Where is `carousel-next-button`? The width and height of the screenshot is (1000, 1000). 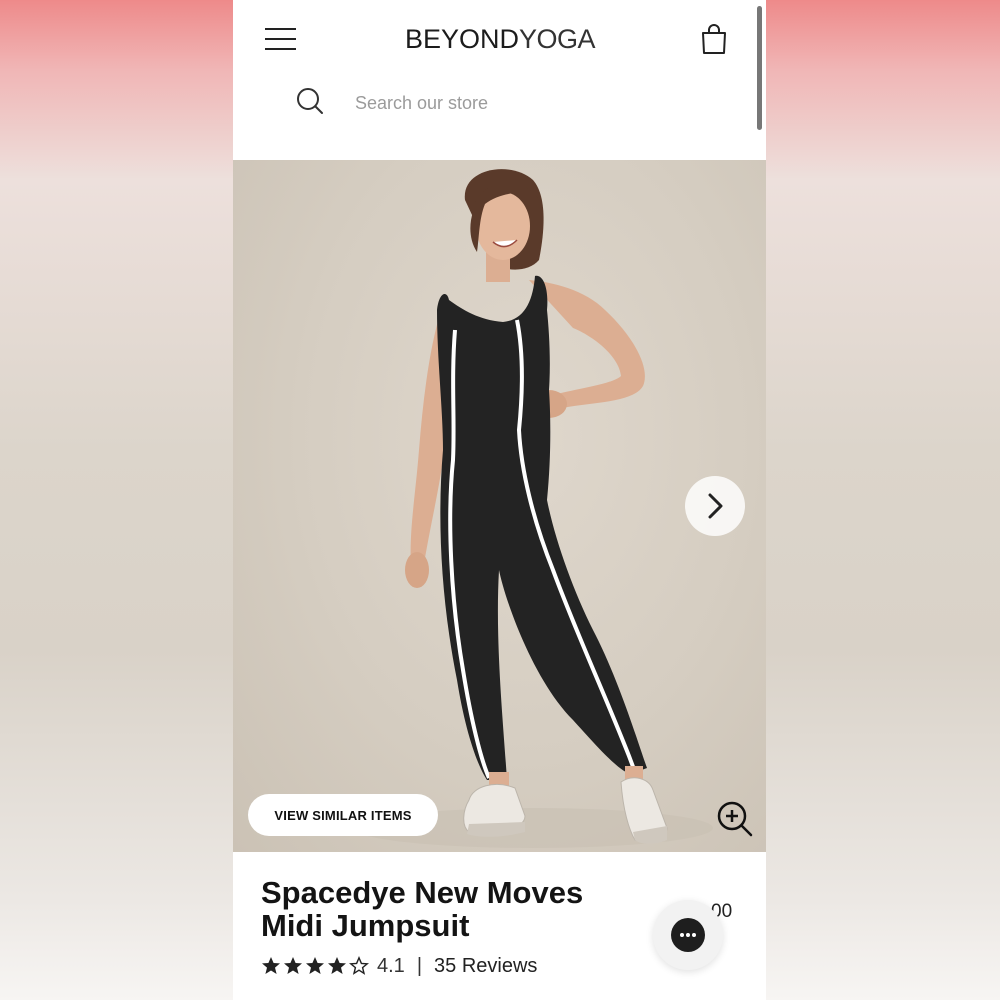 carousel-next-button is located at coordinates (715, 506).